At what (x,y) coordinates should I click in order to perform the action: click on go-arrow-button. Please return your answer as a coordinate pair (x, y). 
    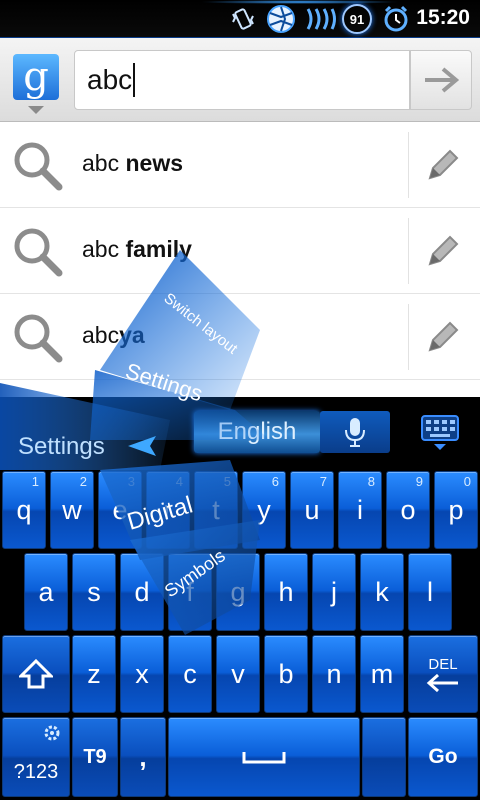
    Looking at the image, I should click on (441, 80).